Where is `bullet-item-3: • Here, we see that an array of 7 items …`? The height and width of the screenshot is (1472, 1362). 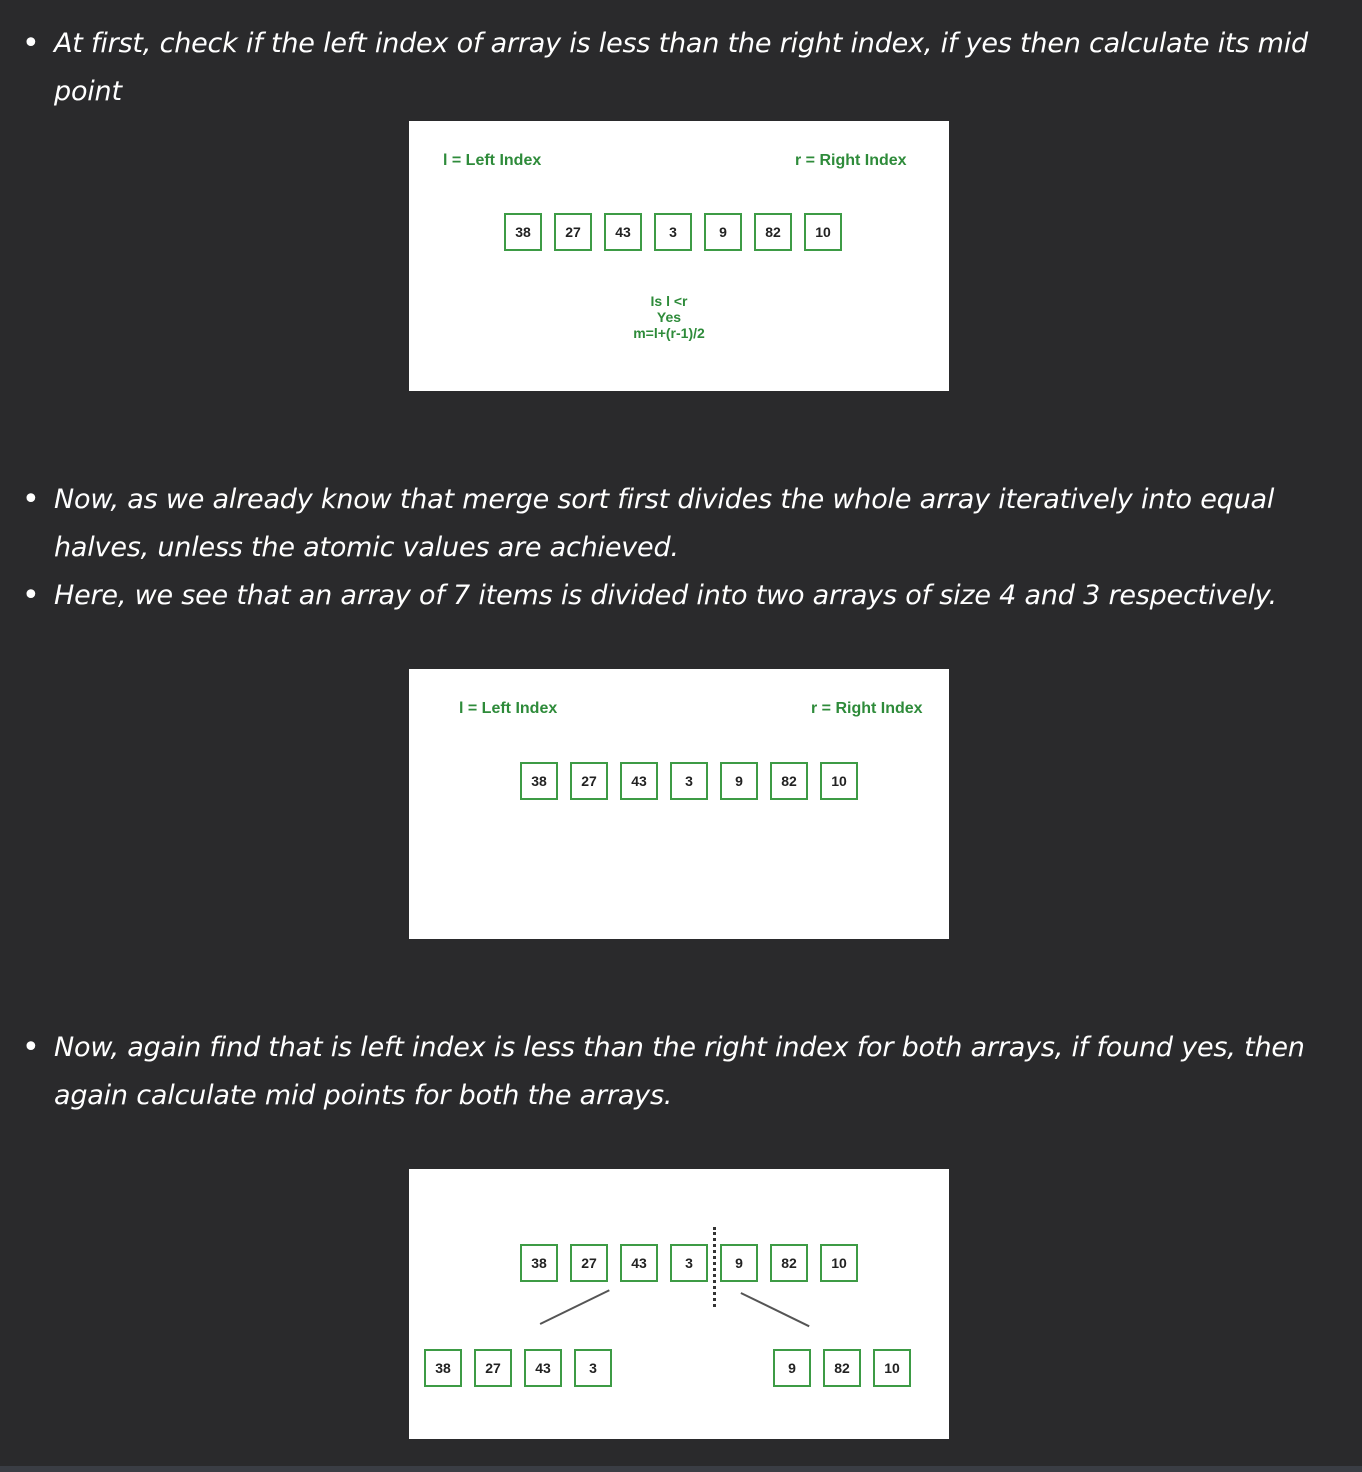
bullet-item-3: • Here, we see that an array of 7 items … is located at coordinates (683, 596).